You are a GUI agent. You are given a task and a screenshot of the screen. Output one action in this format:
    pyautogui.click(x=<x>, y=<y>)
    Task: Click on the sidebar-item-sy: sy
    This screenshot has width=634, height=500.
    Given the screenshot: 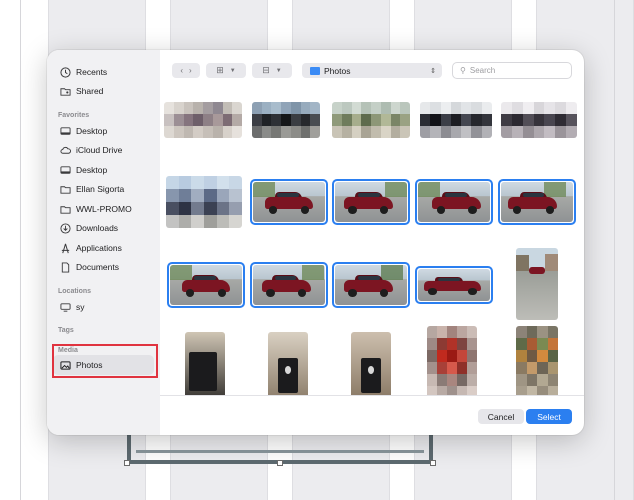 What is the action you would take?
    pyautogui.click(x=103, y=307)
    